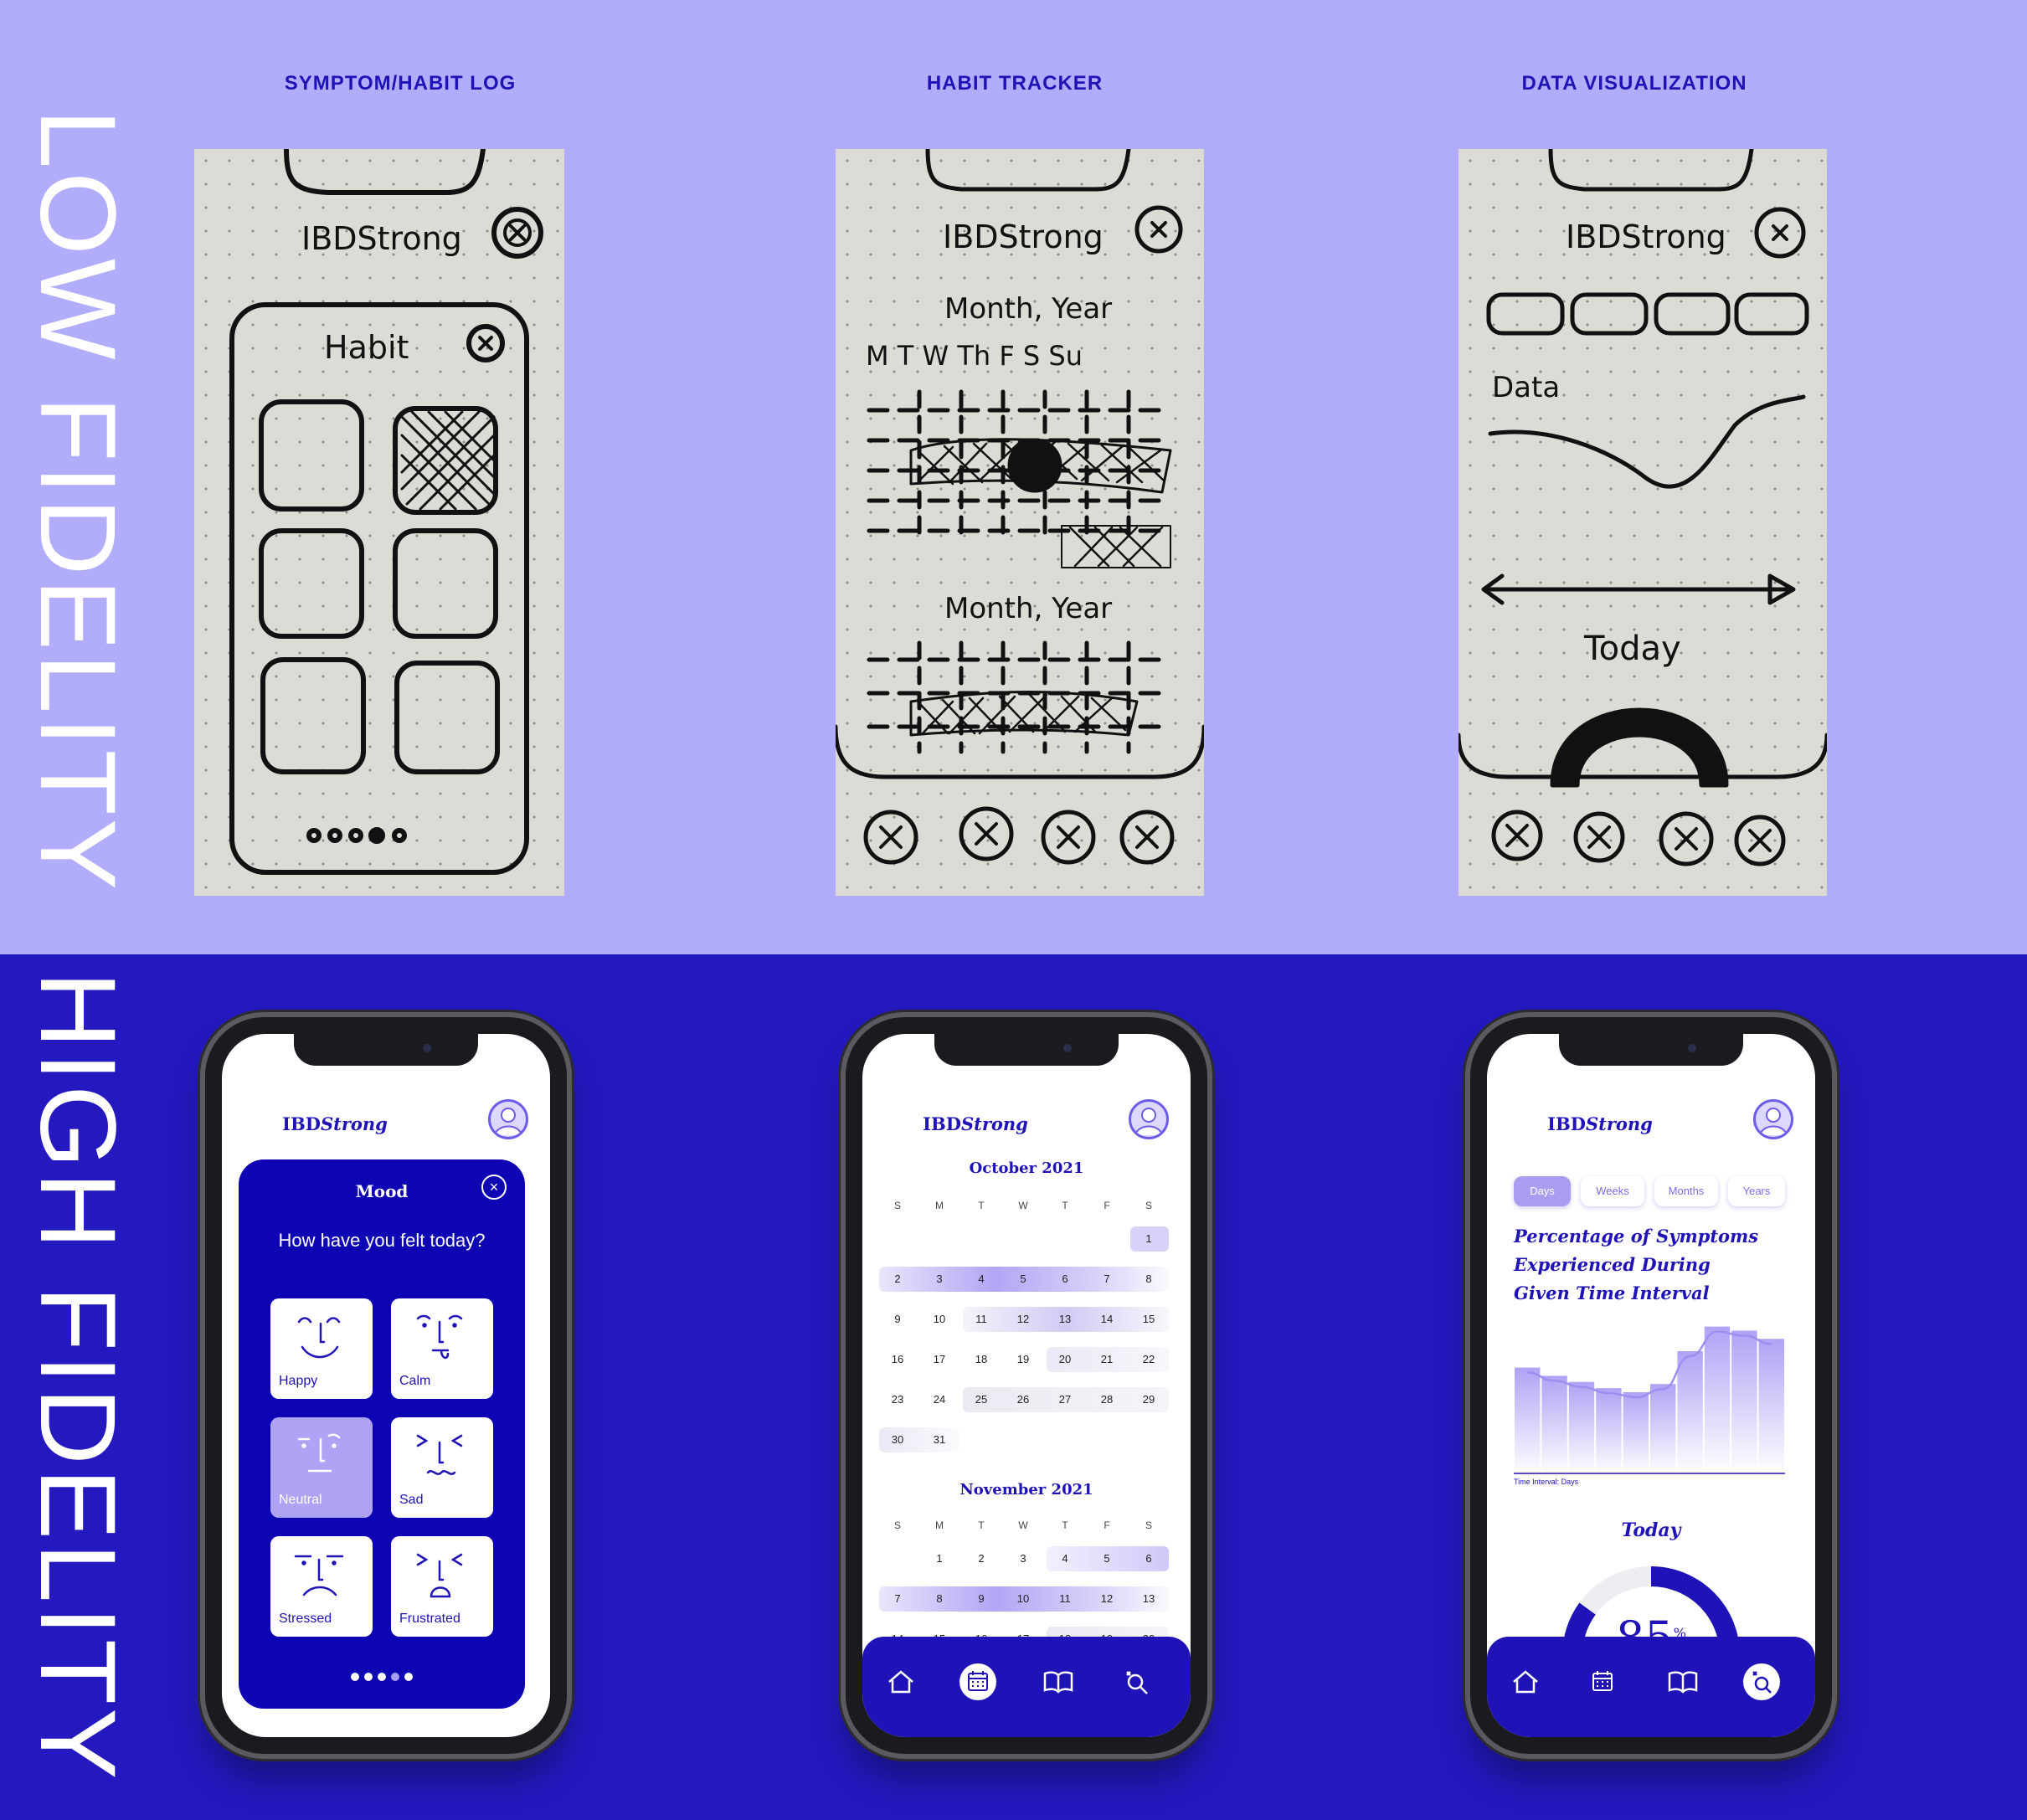 The height and width of the screenshot is (1820, 2027). I want to click on mood-option-sad: Sad, so click(442, 1467).